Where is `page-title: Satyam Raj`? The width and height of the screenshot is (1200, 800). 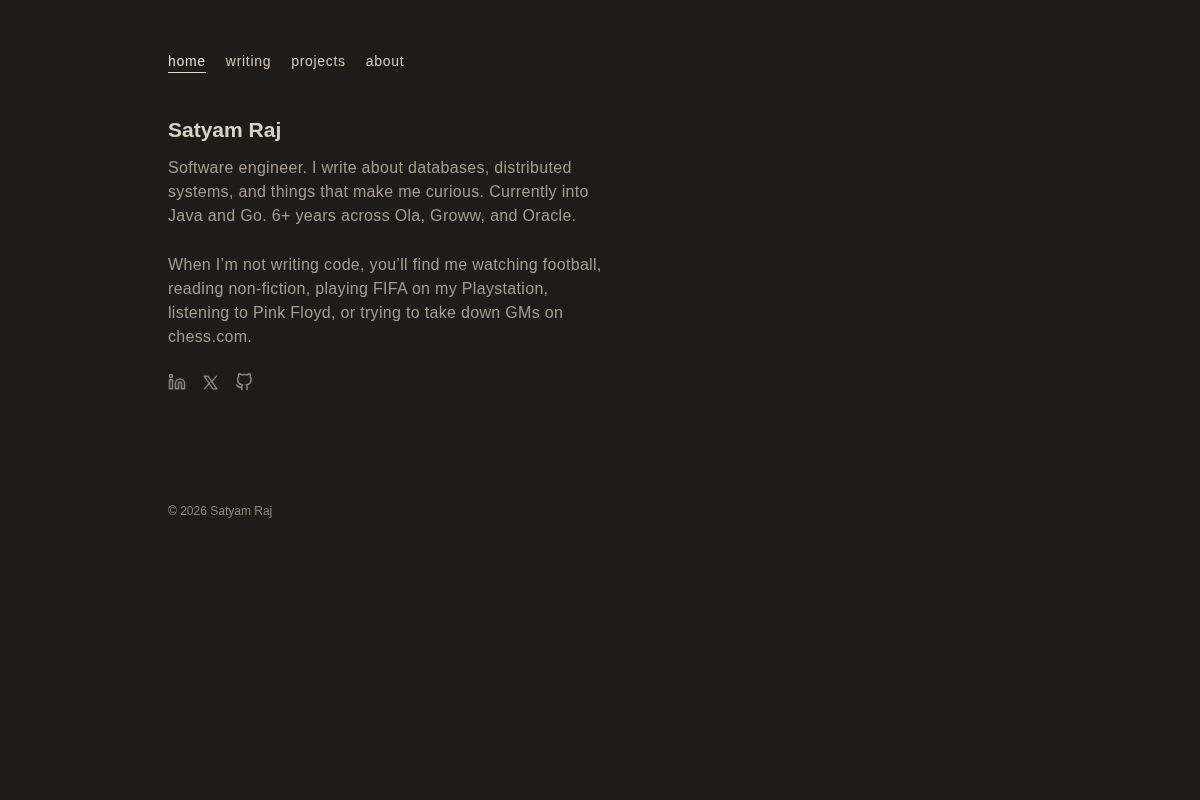
page-title: Satyam Raj is located at coordinates (225, 130).